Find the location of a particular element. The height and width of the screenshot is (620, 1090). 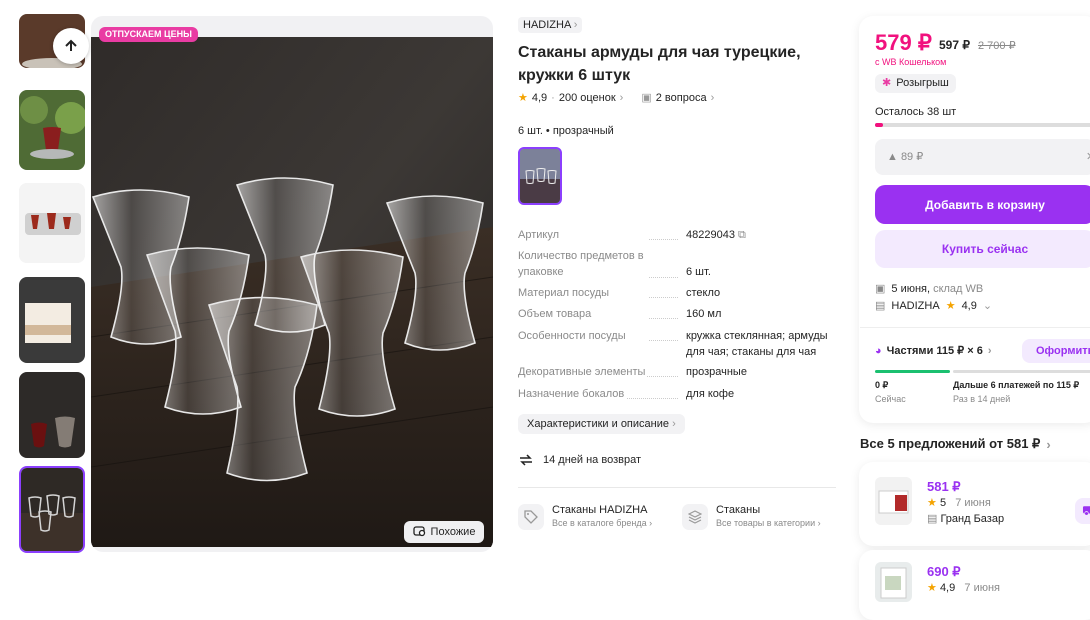

question-icon: ▣ is located at coordinates (646, 98).